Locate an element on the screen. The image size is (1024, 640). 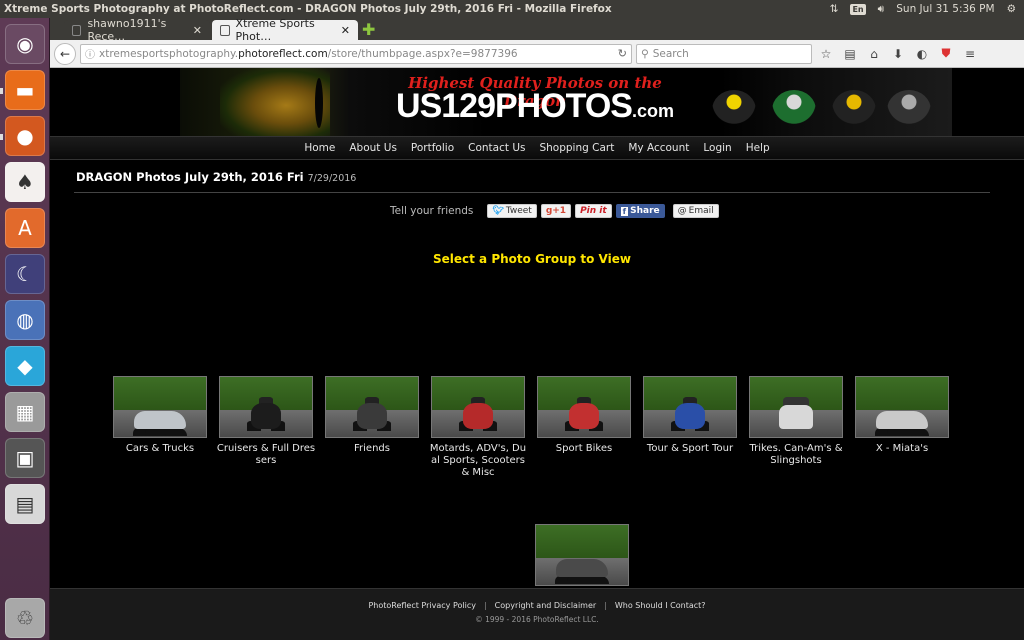
event-date: 7/29/2016 is located at coordinates (332, 178).